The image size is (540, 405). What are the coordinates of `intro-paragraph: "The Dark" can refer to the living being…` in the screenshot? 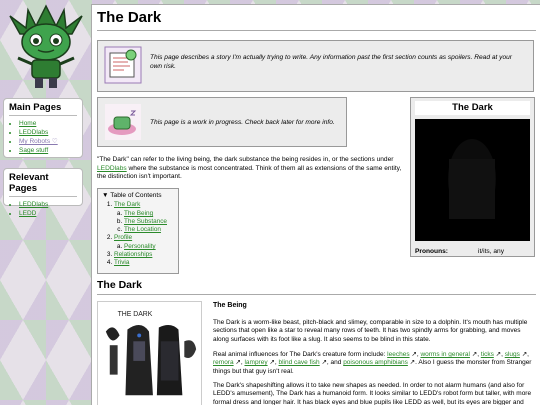 It's located at (251, 169).